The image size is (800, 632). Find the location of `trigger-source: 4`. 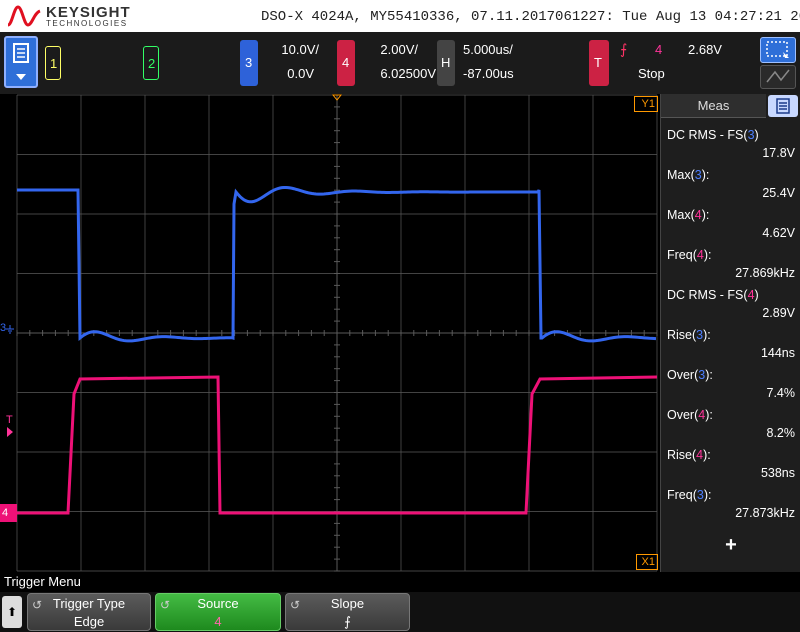

trigger-source: 4 is located at coordinates (659, 49).